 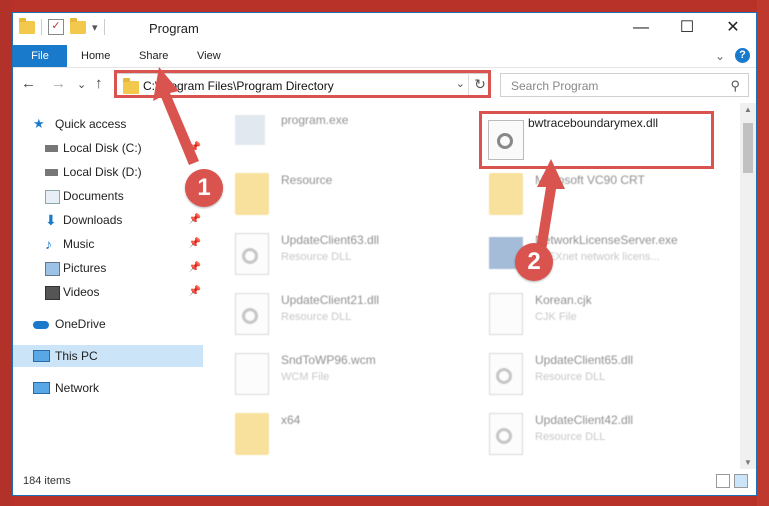 I want to click on sidebar-item-this-pc: This PC, so click(x=108, y=356).